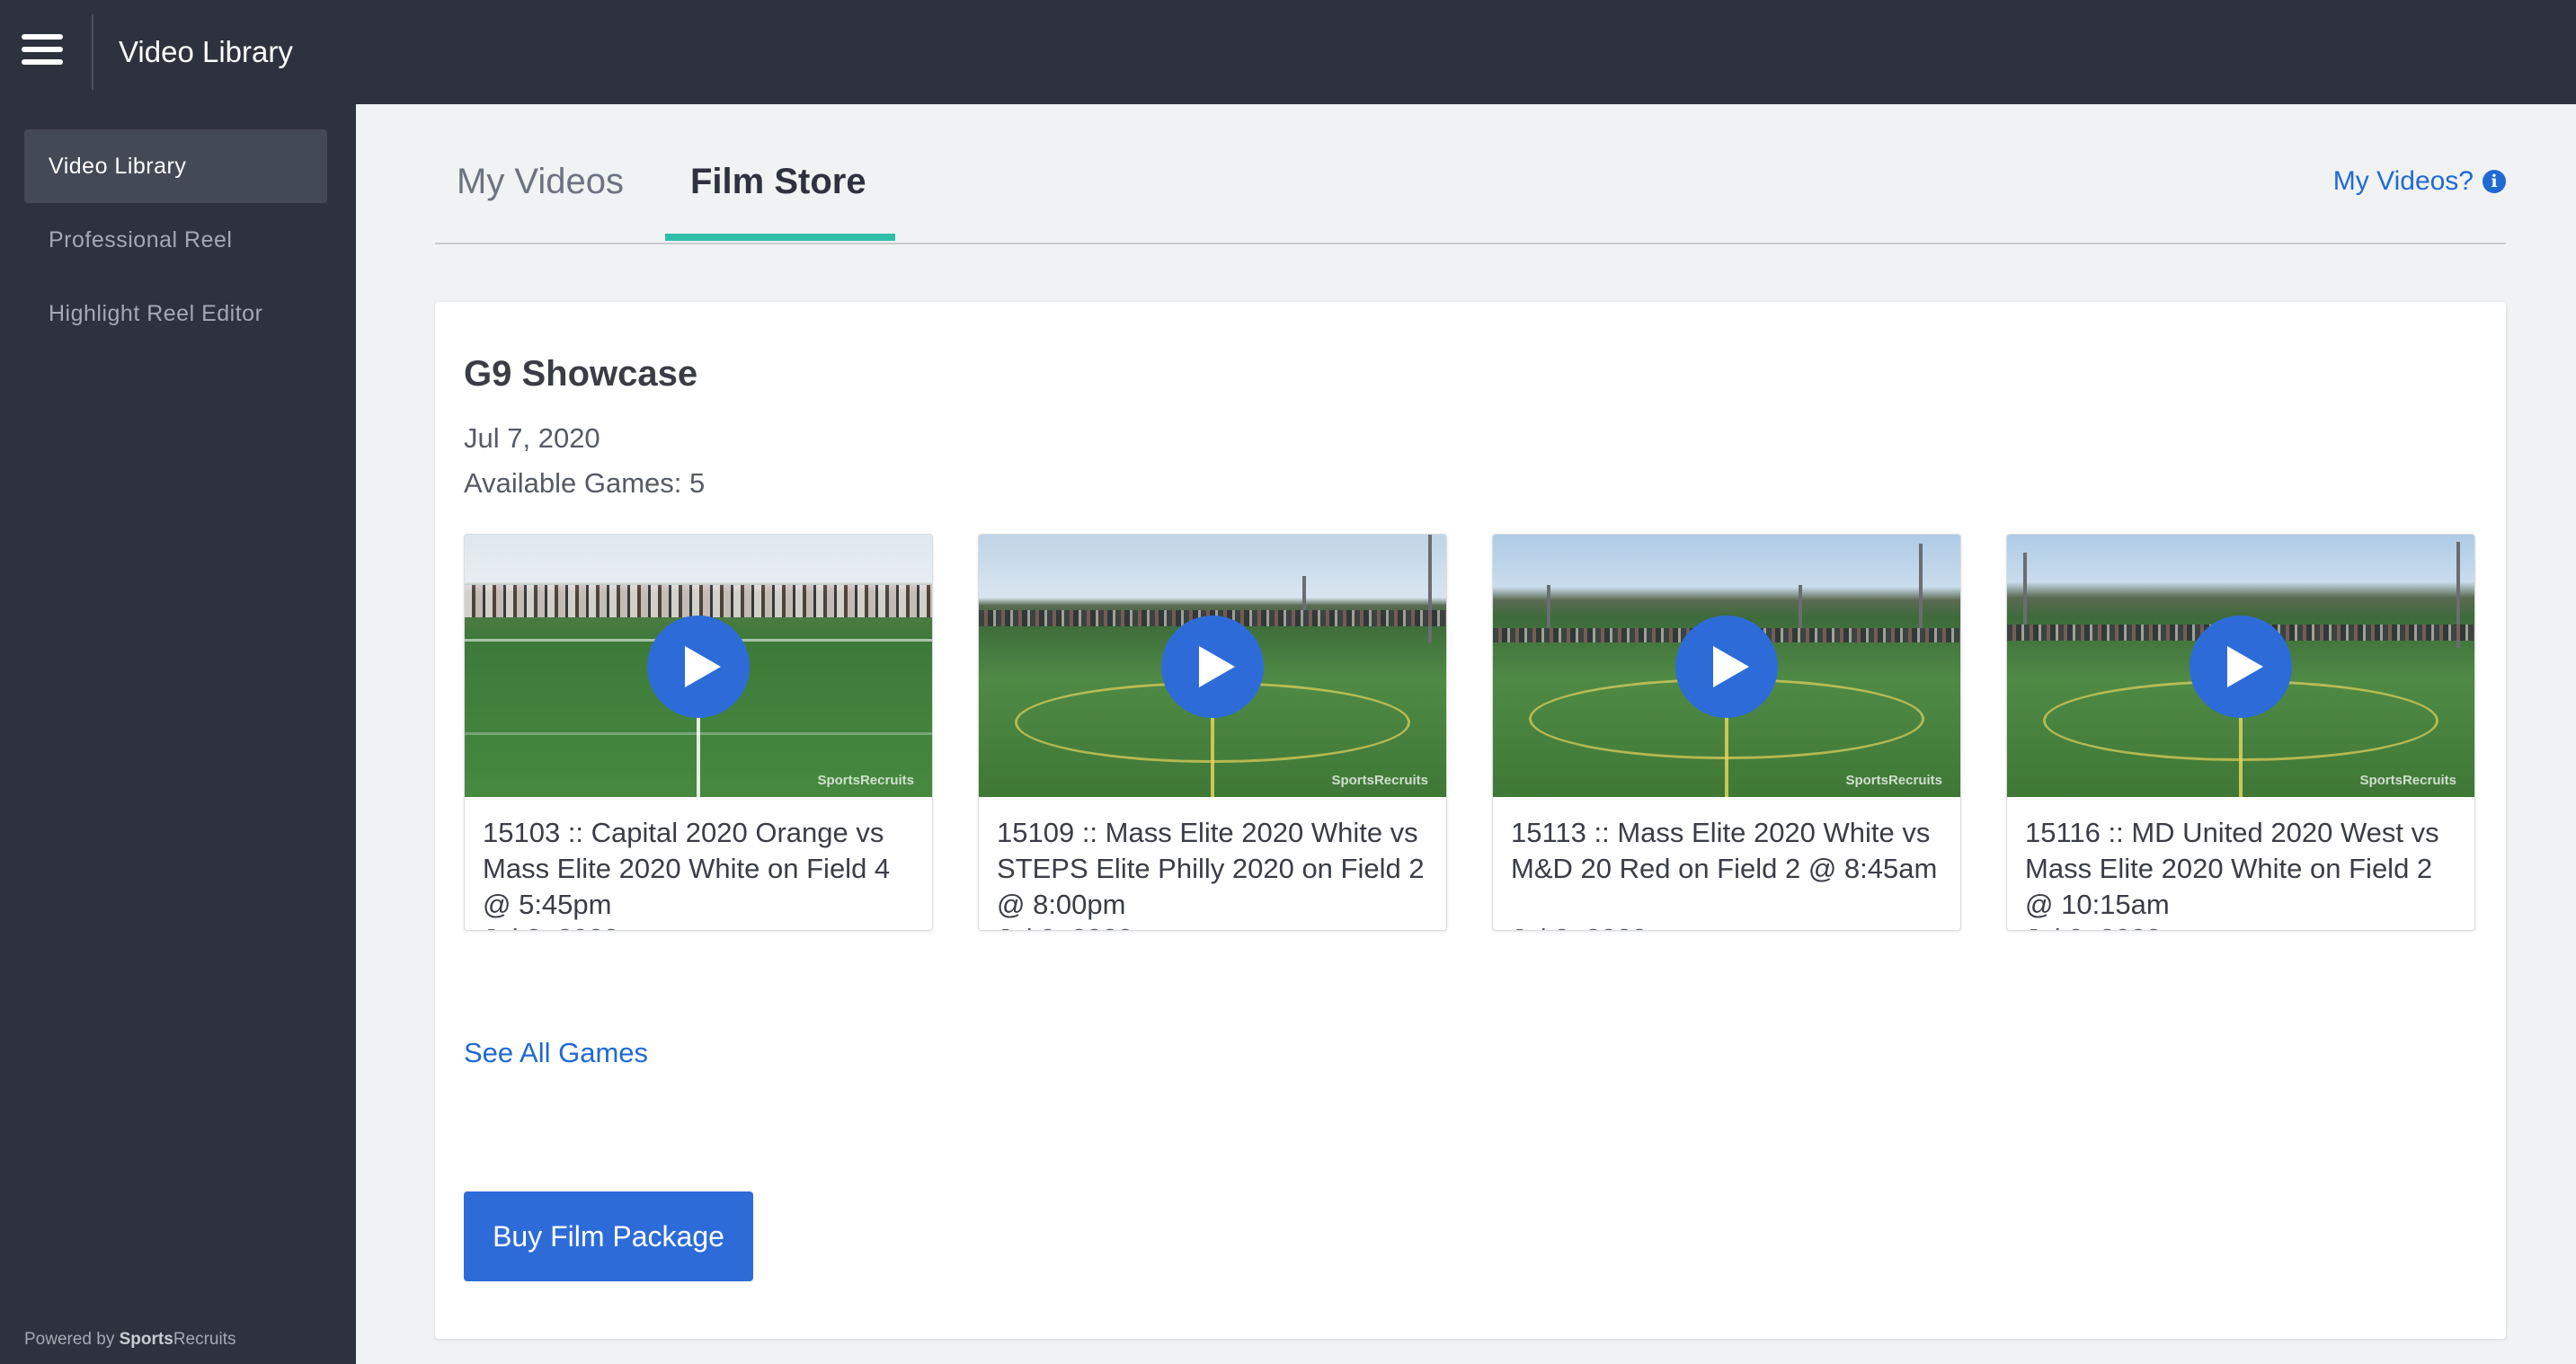  I want to click on sidebar-item-highlight-reel-editor: Highlight Reel Editor, so click(175, 313).